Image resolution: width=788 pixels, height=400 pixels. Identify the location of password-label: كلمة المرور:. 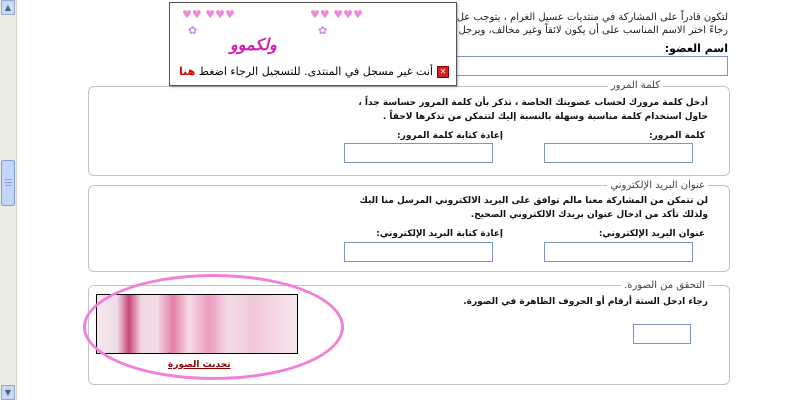
(676, 136).